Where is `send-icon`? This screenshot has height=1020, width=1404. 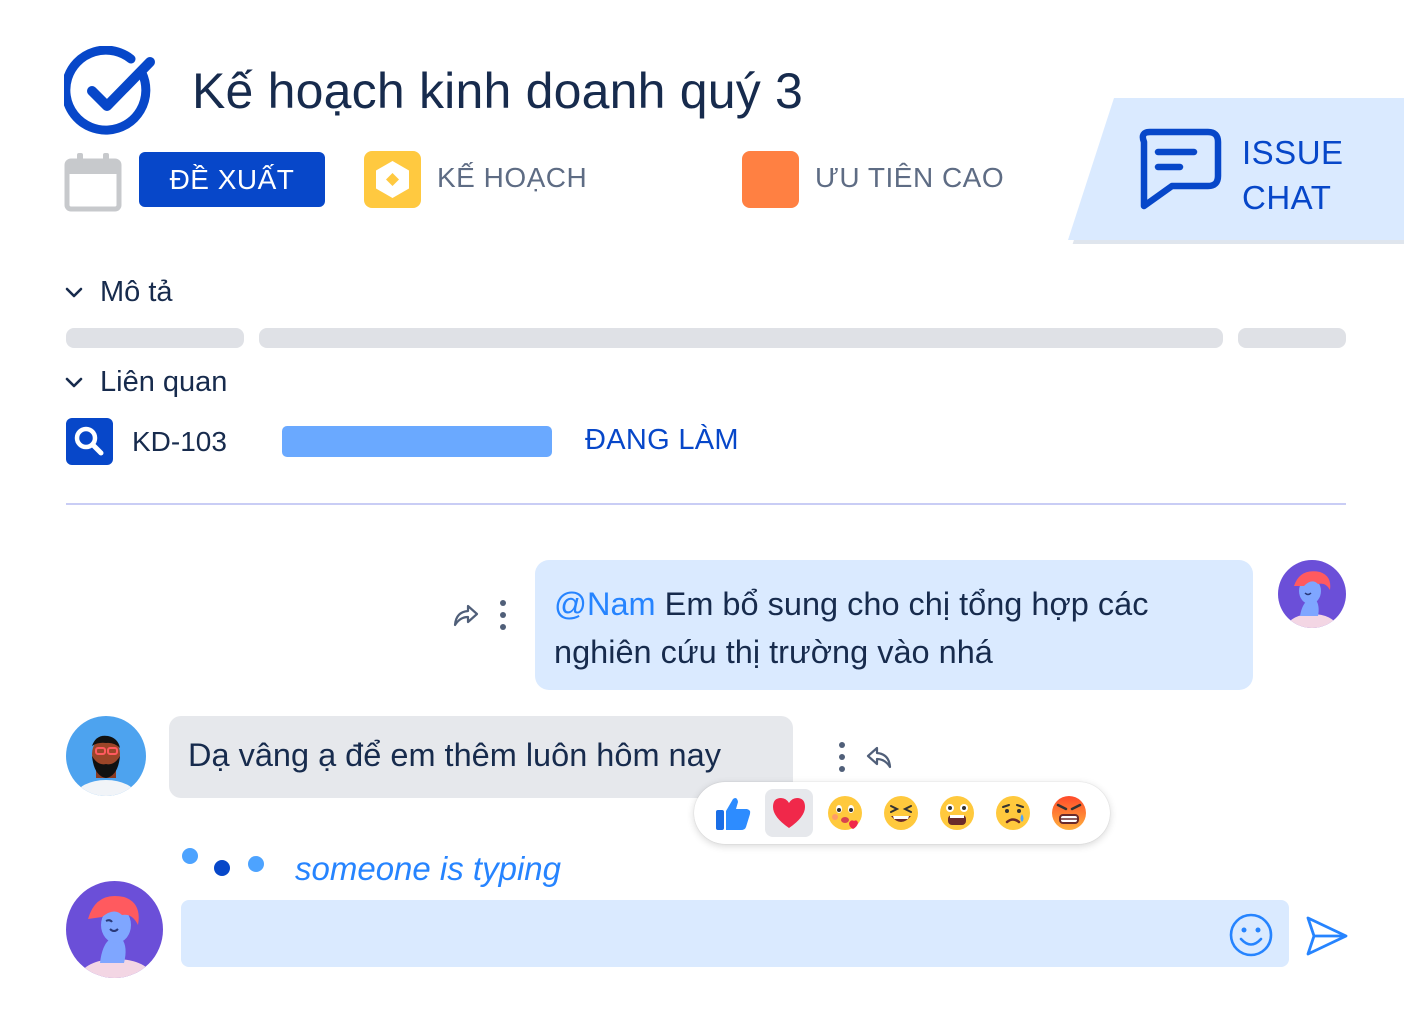 send-icon is located at coordinates (1327, 936).